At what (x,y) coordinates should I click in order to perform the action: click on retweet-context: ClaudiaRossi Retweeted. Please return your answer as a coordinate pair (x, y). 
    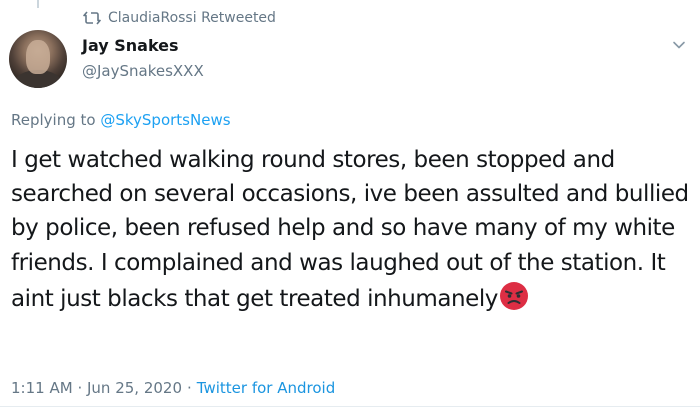
    Looking at the image, I should click on (179, 18).